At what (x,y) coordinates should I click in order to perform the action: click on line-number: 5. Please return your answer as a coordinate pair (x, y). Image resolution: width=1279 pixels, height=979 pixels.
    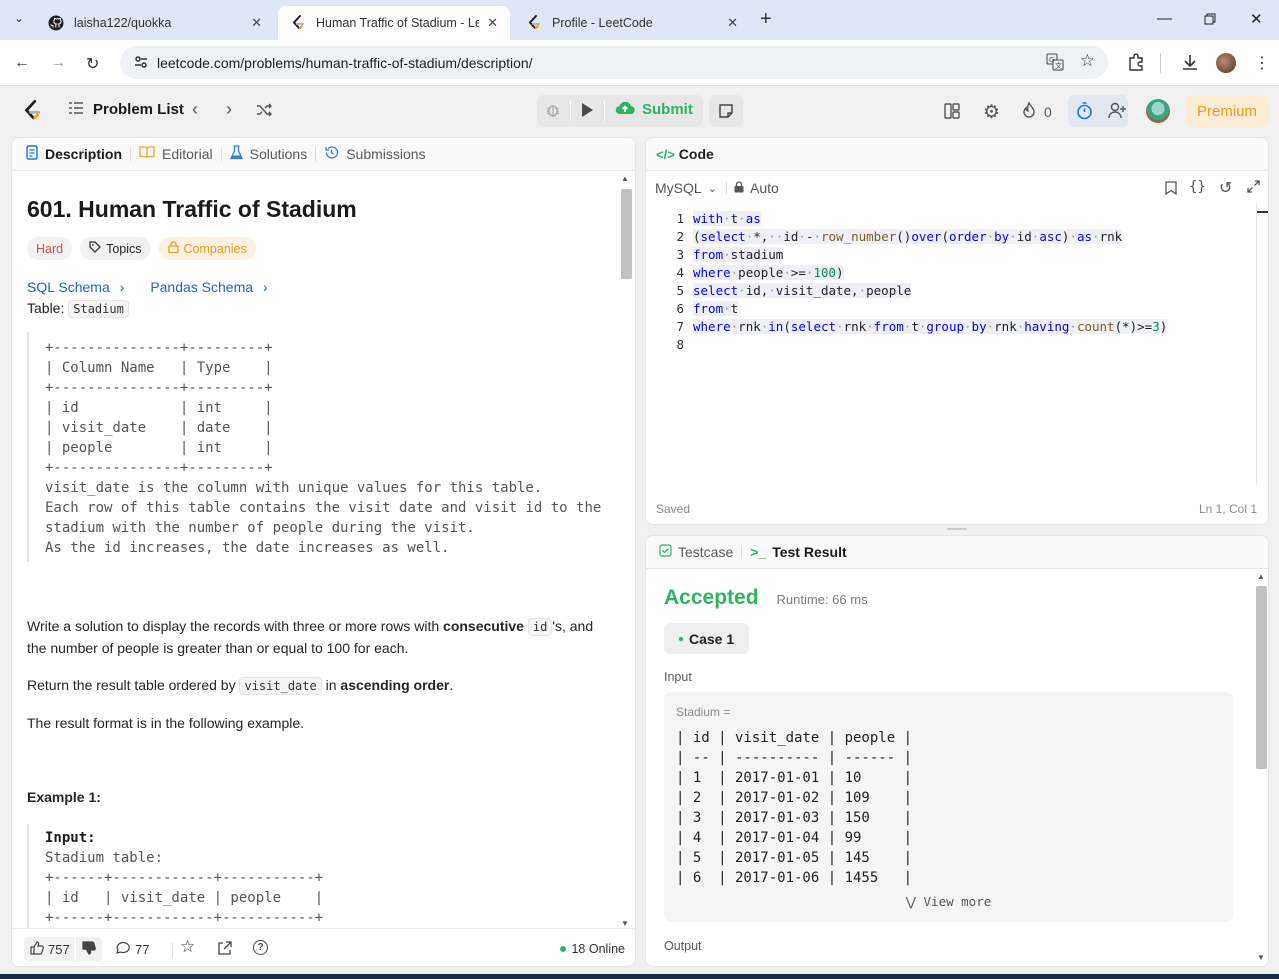
    Looking at the image, I should click on (680, 290).